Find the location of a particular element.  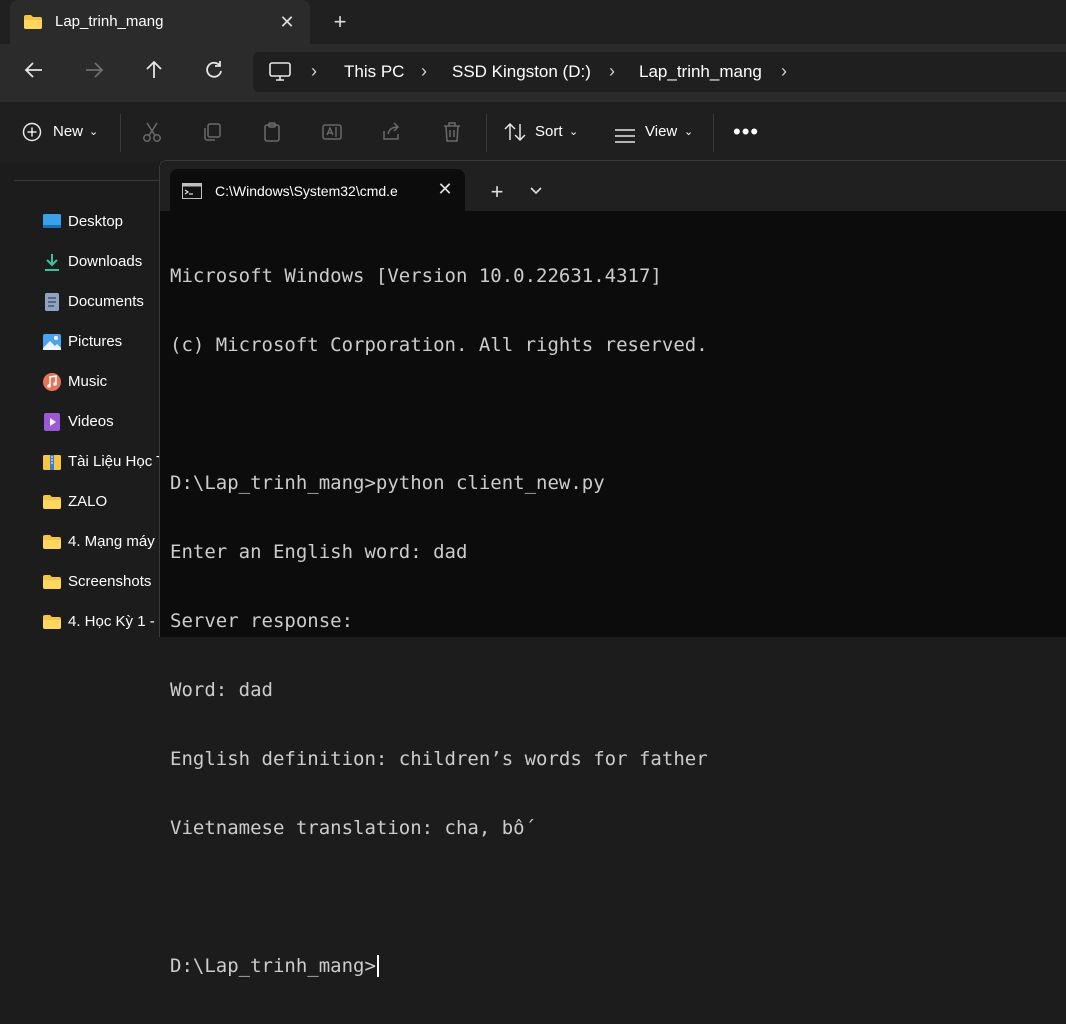

videos-icon is located at coordinates (52, 422).